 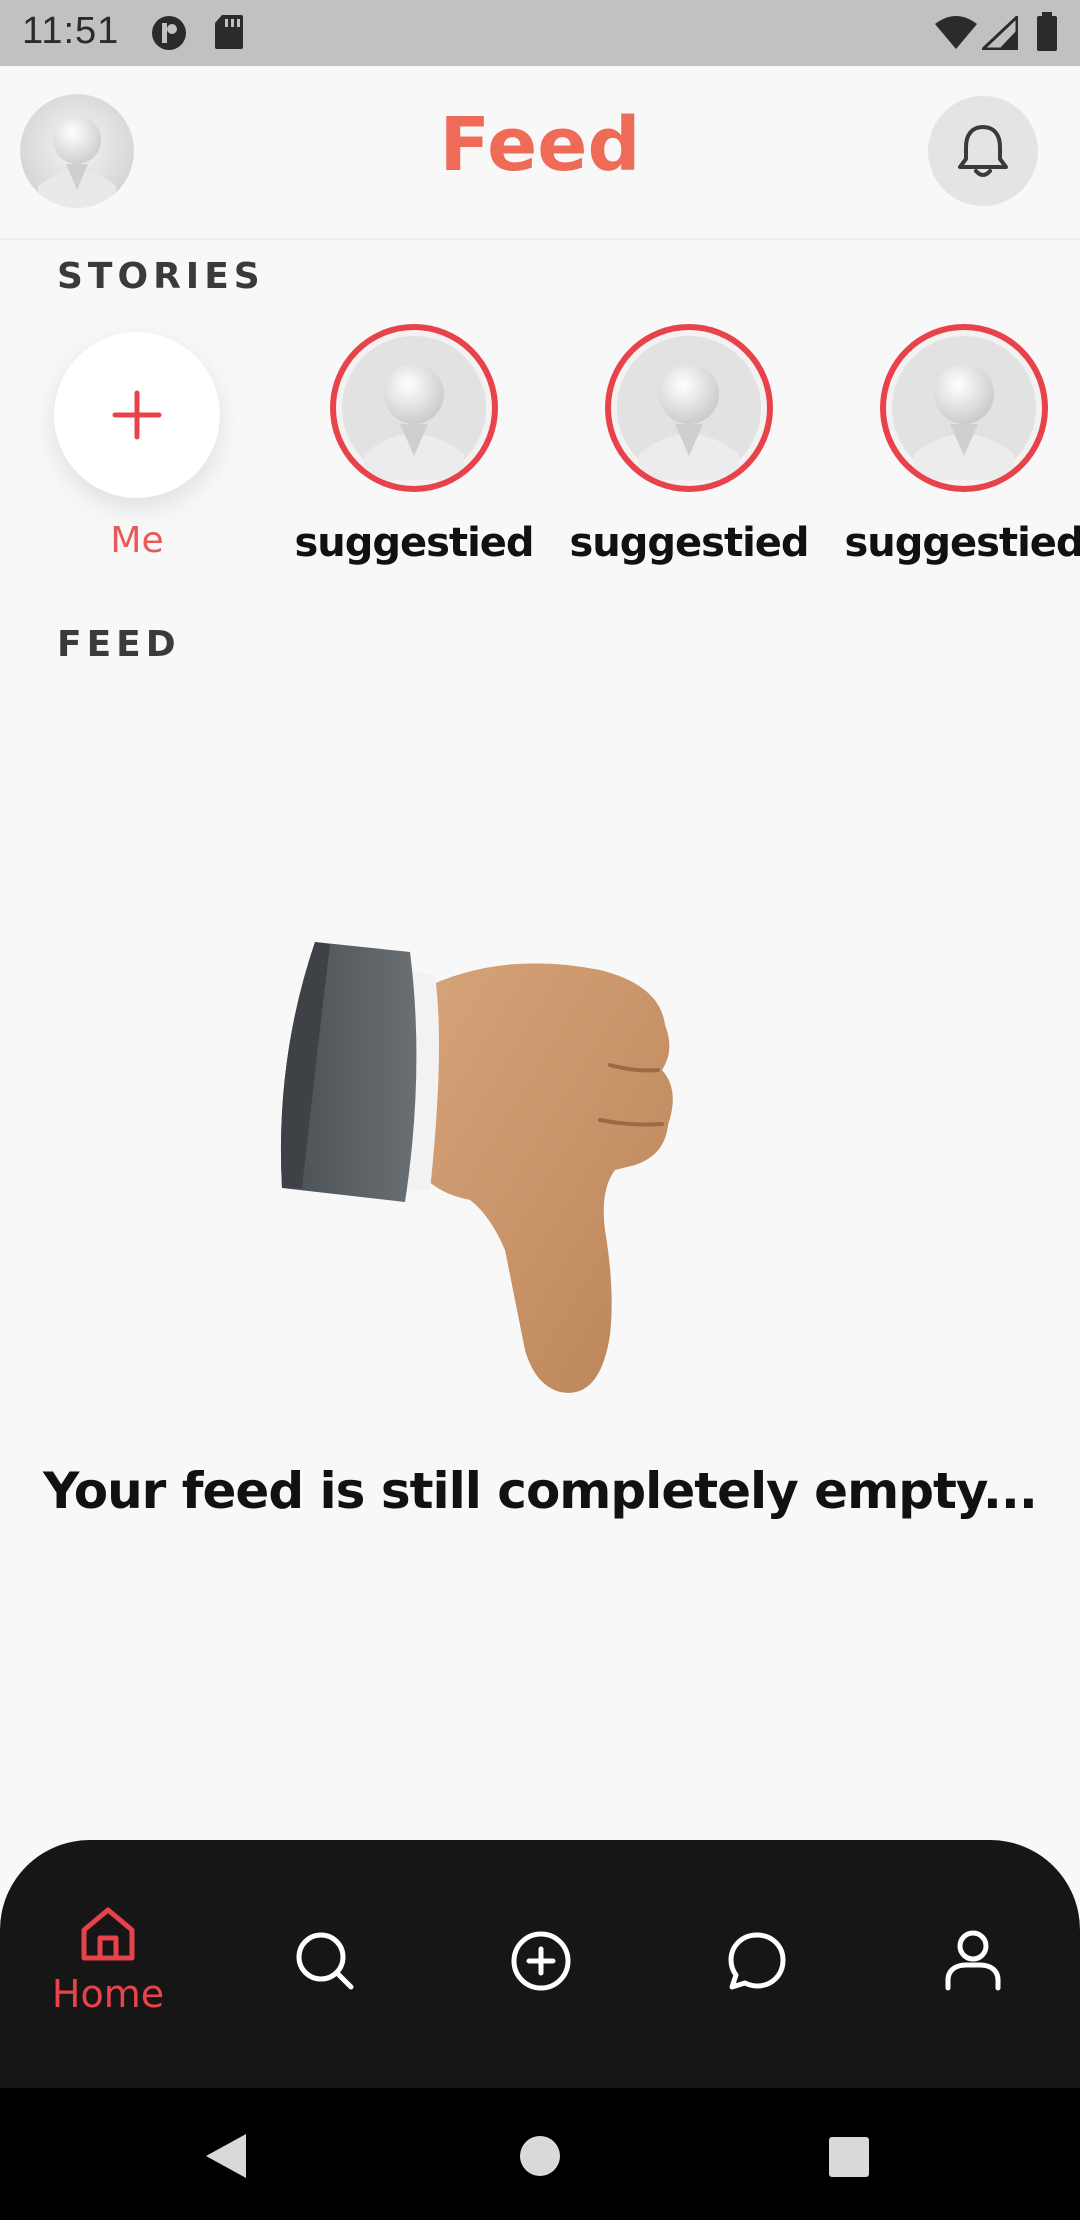 I want to click on home-icon, so click(x=108, y=1934).